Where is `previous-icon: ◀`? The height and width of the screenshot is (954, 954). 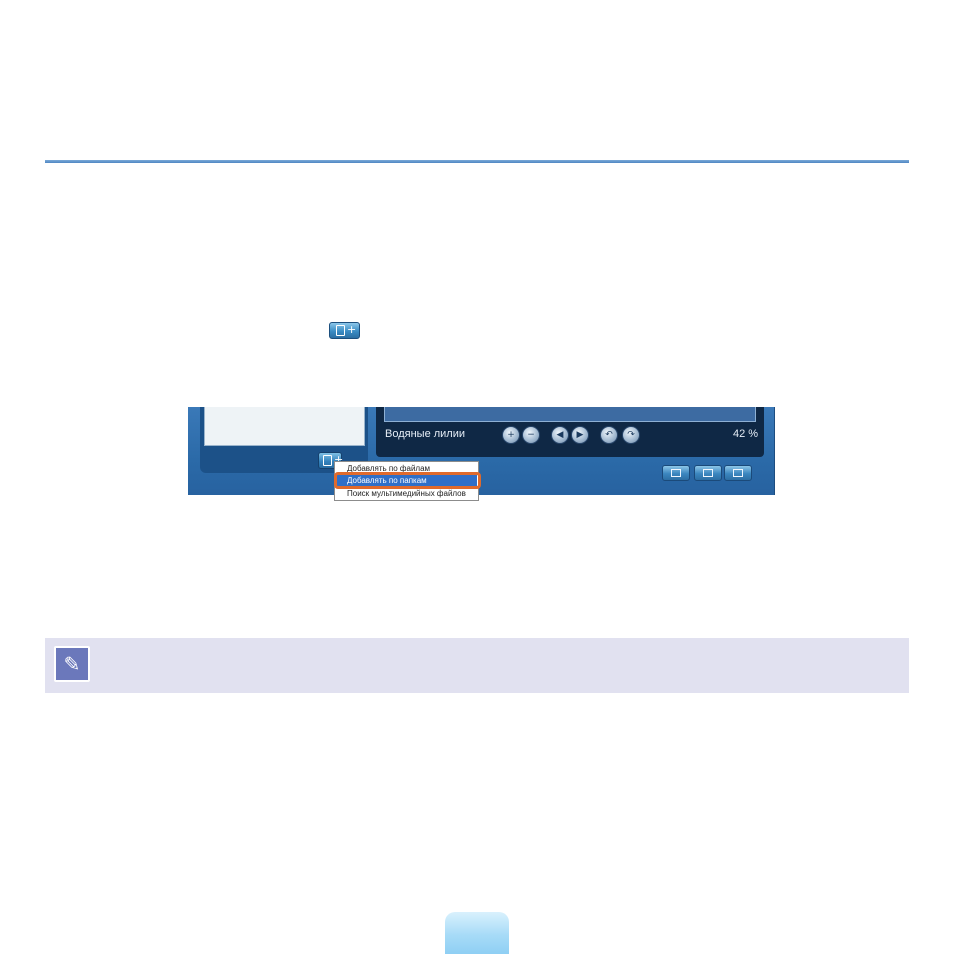 previous-icon: ◀ is located at coordinates (560, 435).